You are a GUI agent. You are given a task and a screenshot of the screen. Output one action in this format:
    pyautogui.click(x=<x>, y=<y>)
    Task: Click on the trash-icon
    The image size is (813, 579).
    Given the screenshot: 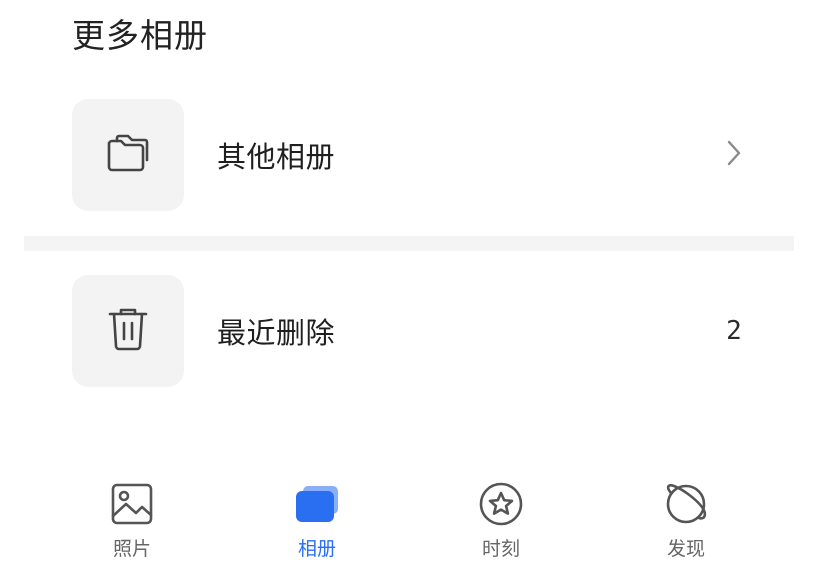 What is the action you would take?
    pyautogui.click(x=128, y=331)
    